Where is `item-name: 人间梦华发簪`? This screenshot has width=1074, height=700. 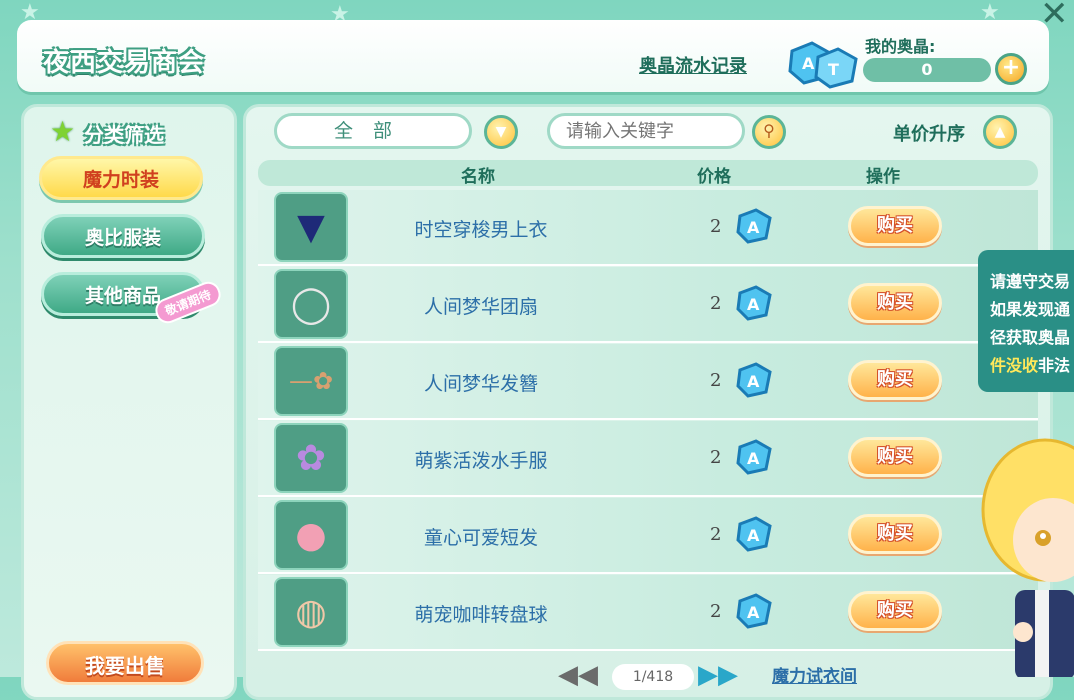
item-name: 人间梦华发簪 is located at coordinates (480, 384).